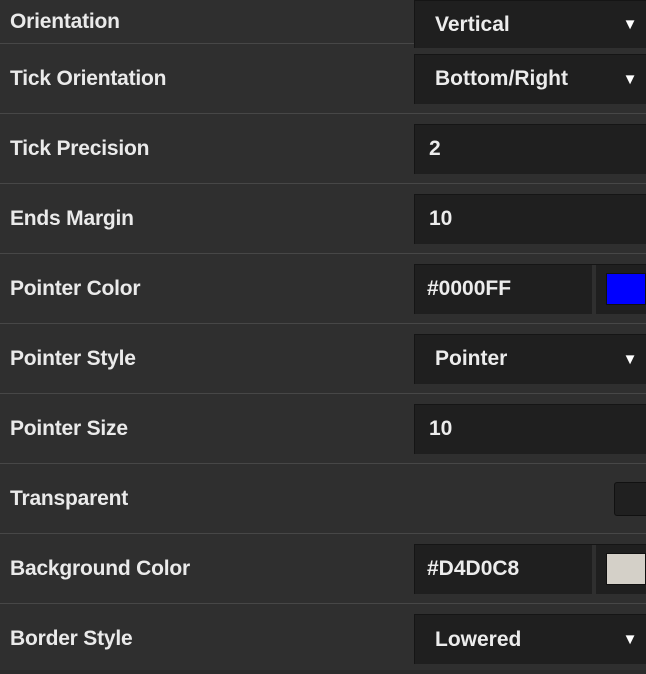 The height and width of the screenshot is (674, 646). I want to click on tick-precision-label: Tick Precision, so click(80, 148).